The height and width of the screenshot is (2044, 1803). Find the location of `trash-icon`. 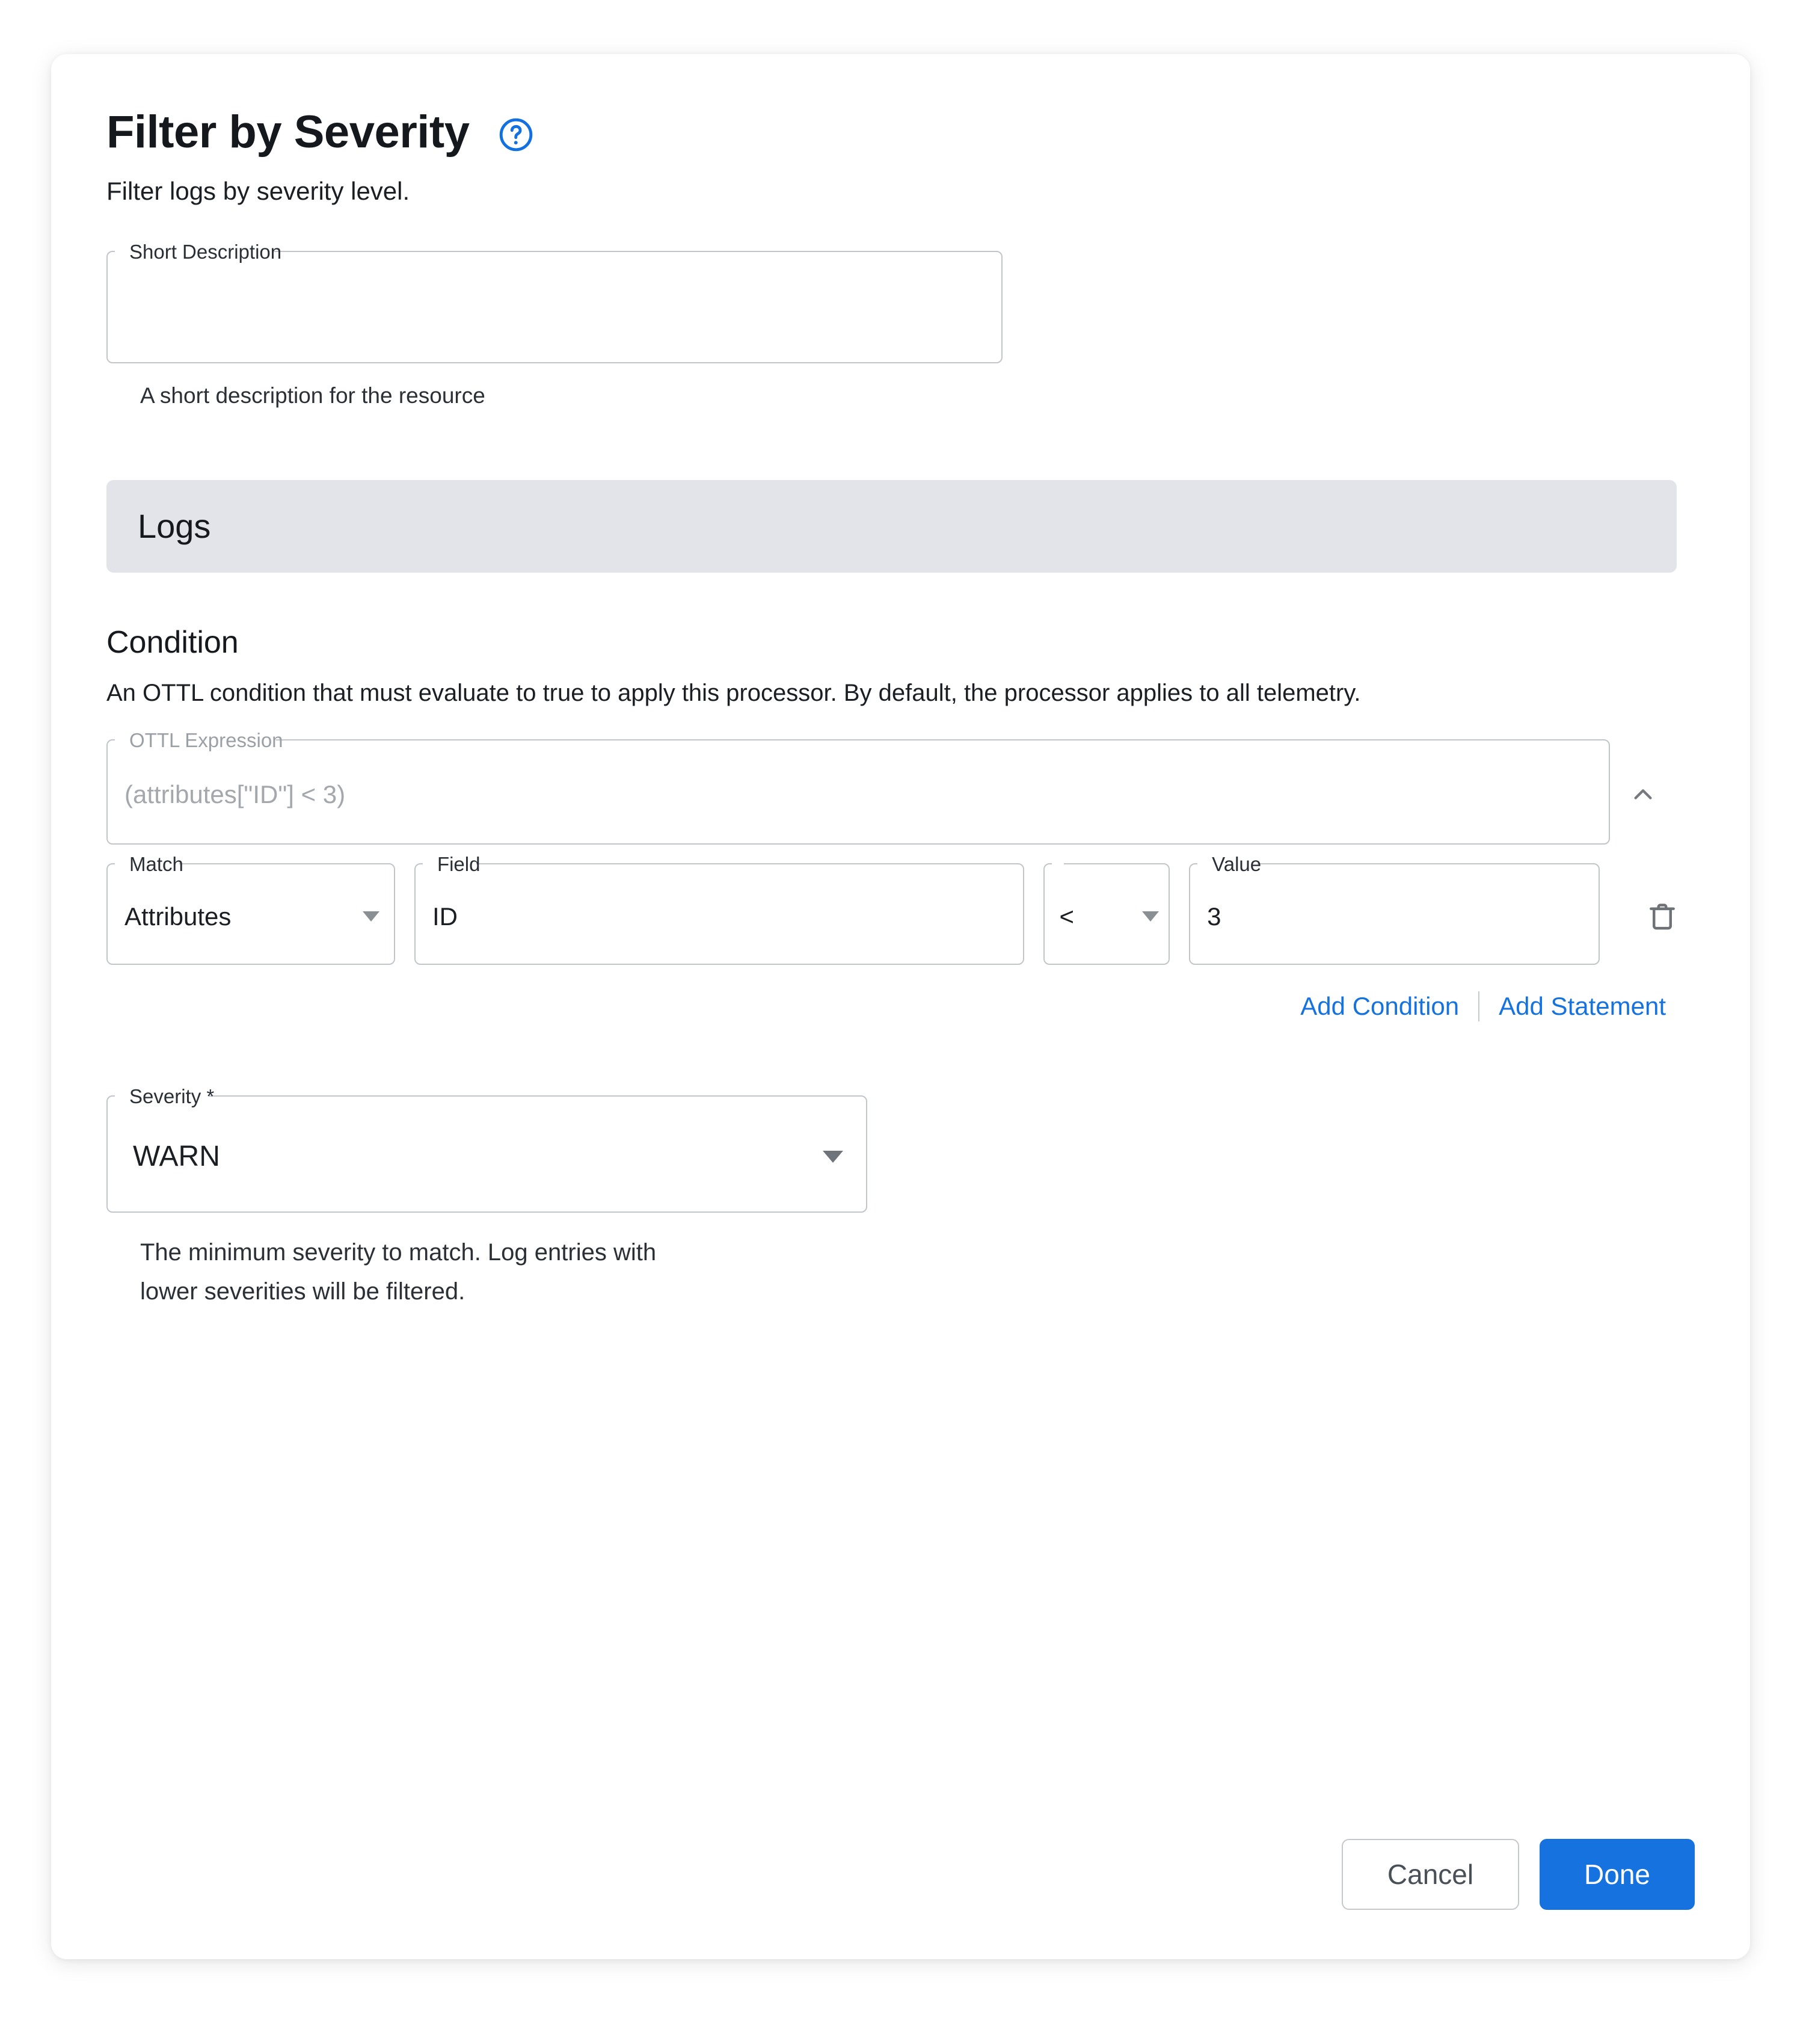

trash-icon is located at coordinates (1662, 917).